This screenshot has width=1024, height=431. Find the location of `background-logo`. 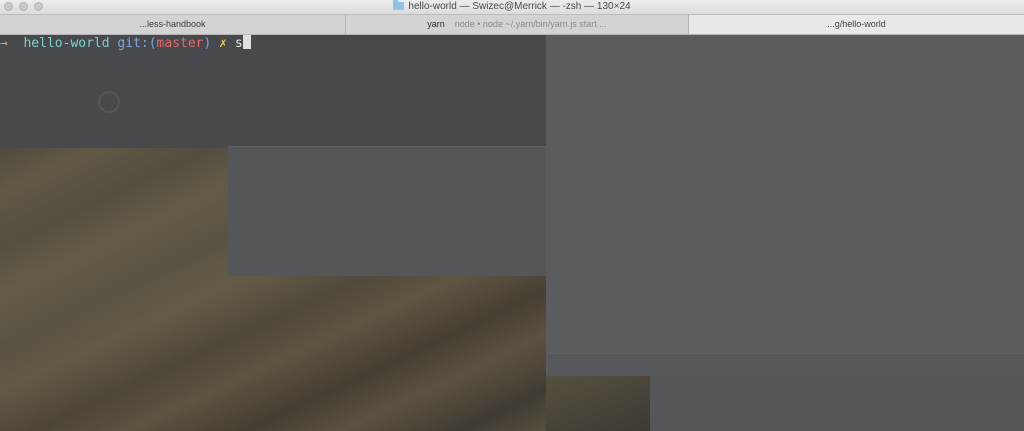

background-logo is located at coordinates (109, 102).